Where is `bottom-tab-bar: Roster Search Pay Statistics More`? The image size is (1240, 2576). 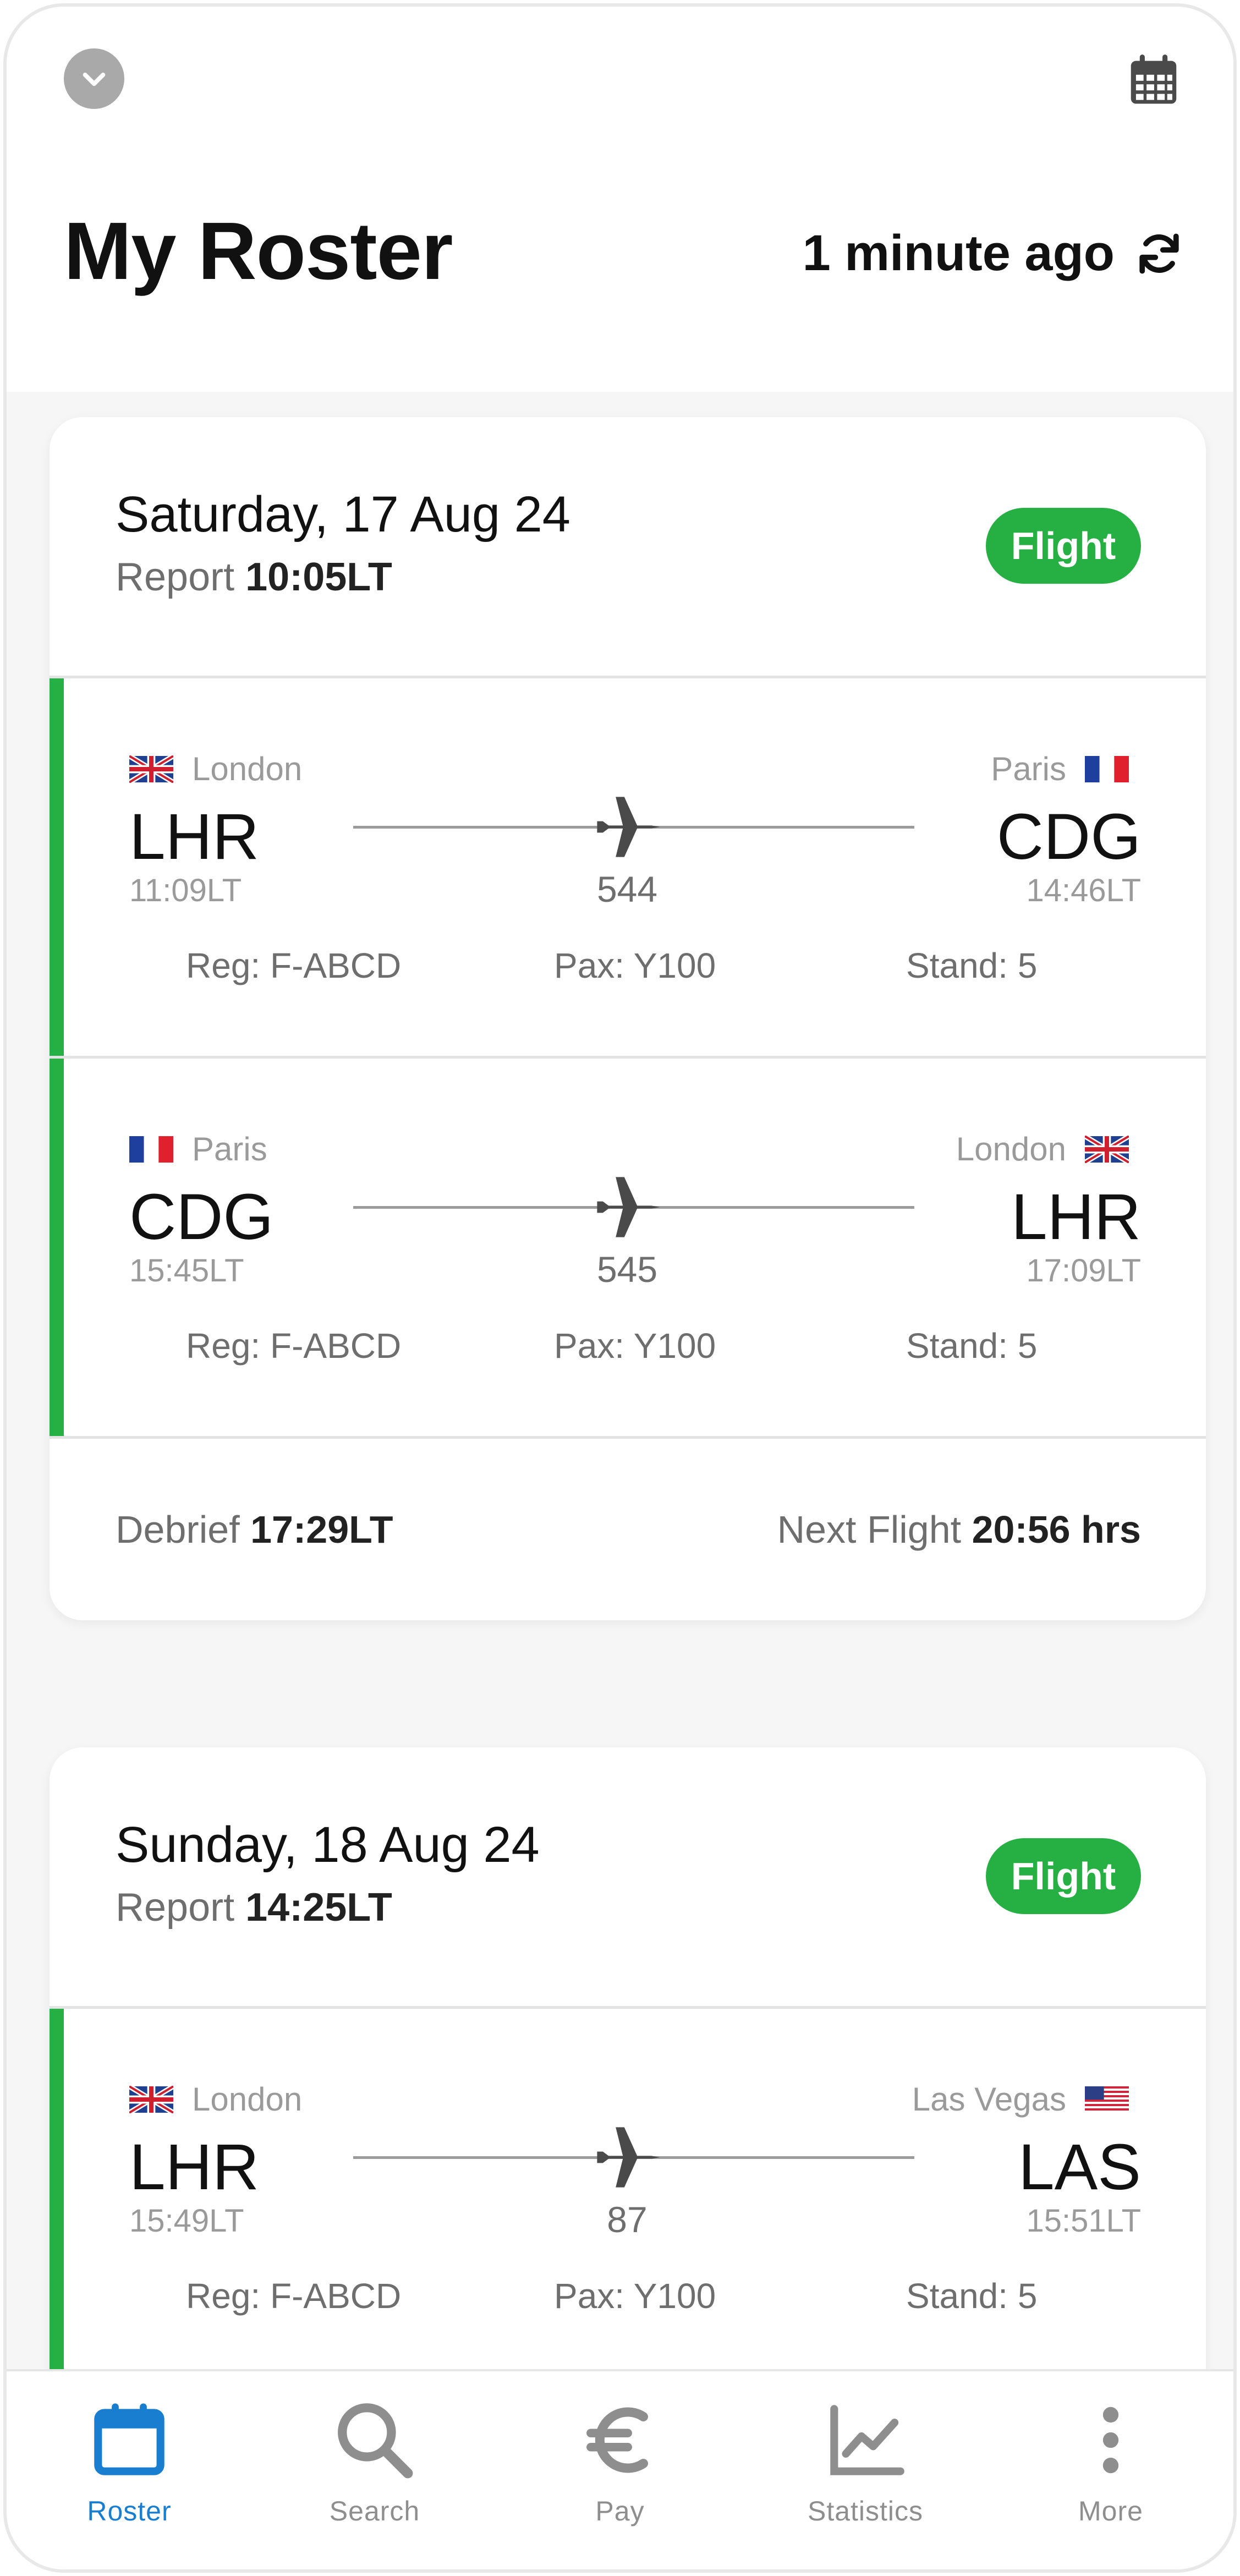 bottom-tab-bar: Roster Search Pay Statistics More is located at coordinates (620, 2469).